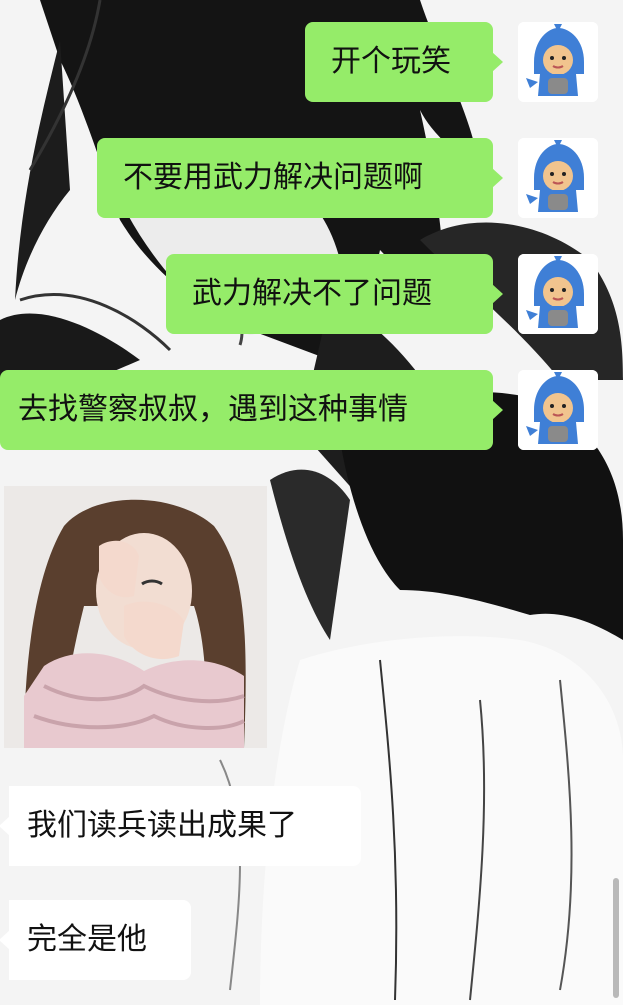 The image size is (623, 1005). What do you see at coordinates (273, 177) in the screenshot?
I see `message-text: 不要用武力解决问题啊` at bounding box center [273, 177].